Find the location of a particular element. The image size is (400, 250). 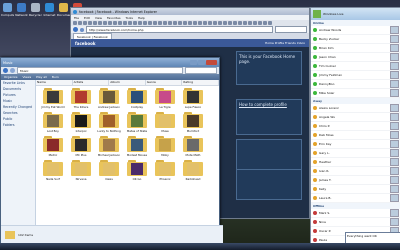

contact-item: Becky Zucker is located at coordinates (355, 39).